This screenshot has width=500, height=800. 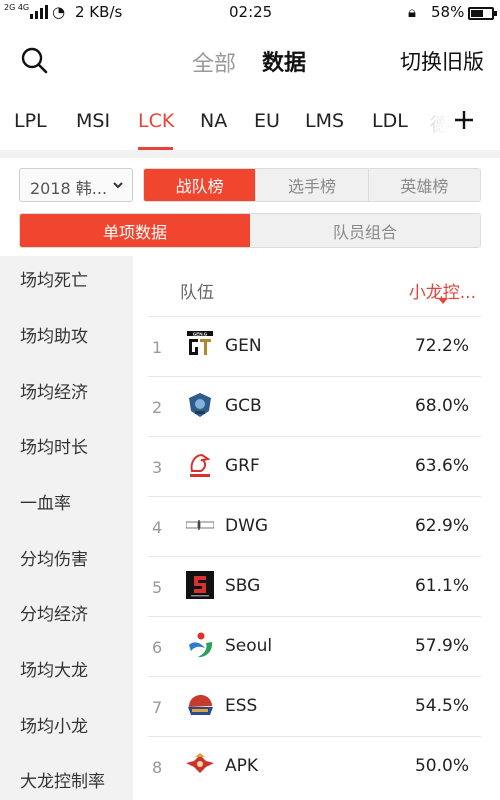 What do you see at coordinates (200, 465) in the screenshot?
I see `griffin-logo-icon` at bounding box center [200, 465].